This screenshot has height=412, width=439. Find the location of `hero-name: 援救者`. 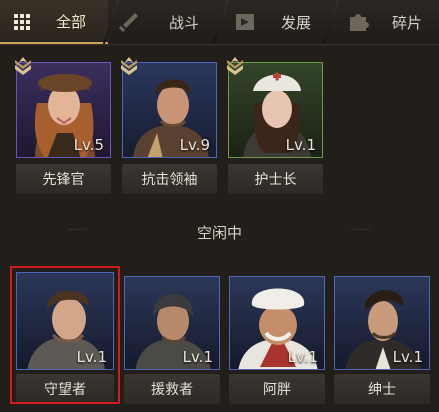

hero-name: 援救者 is located at coordinates (172, 389).